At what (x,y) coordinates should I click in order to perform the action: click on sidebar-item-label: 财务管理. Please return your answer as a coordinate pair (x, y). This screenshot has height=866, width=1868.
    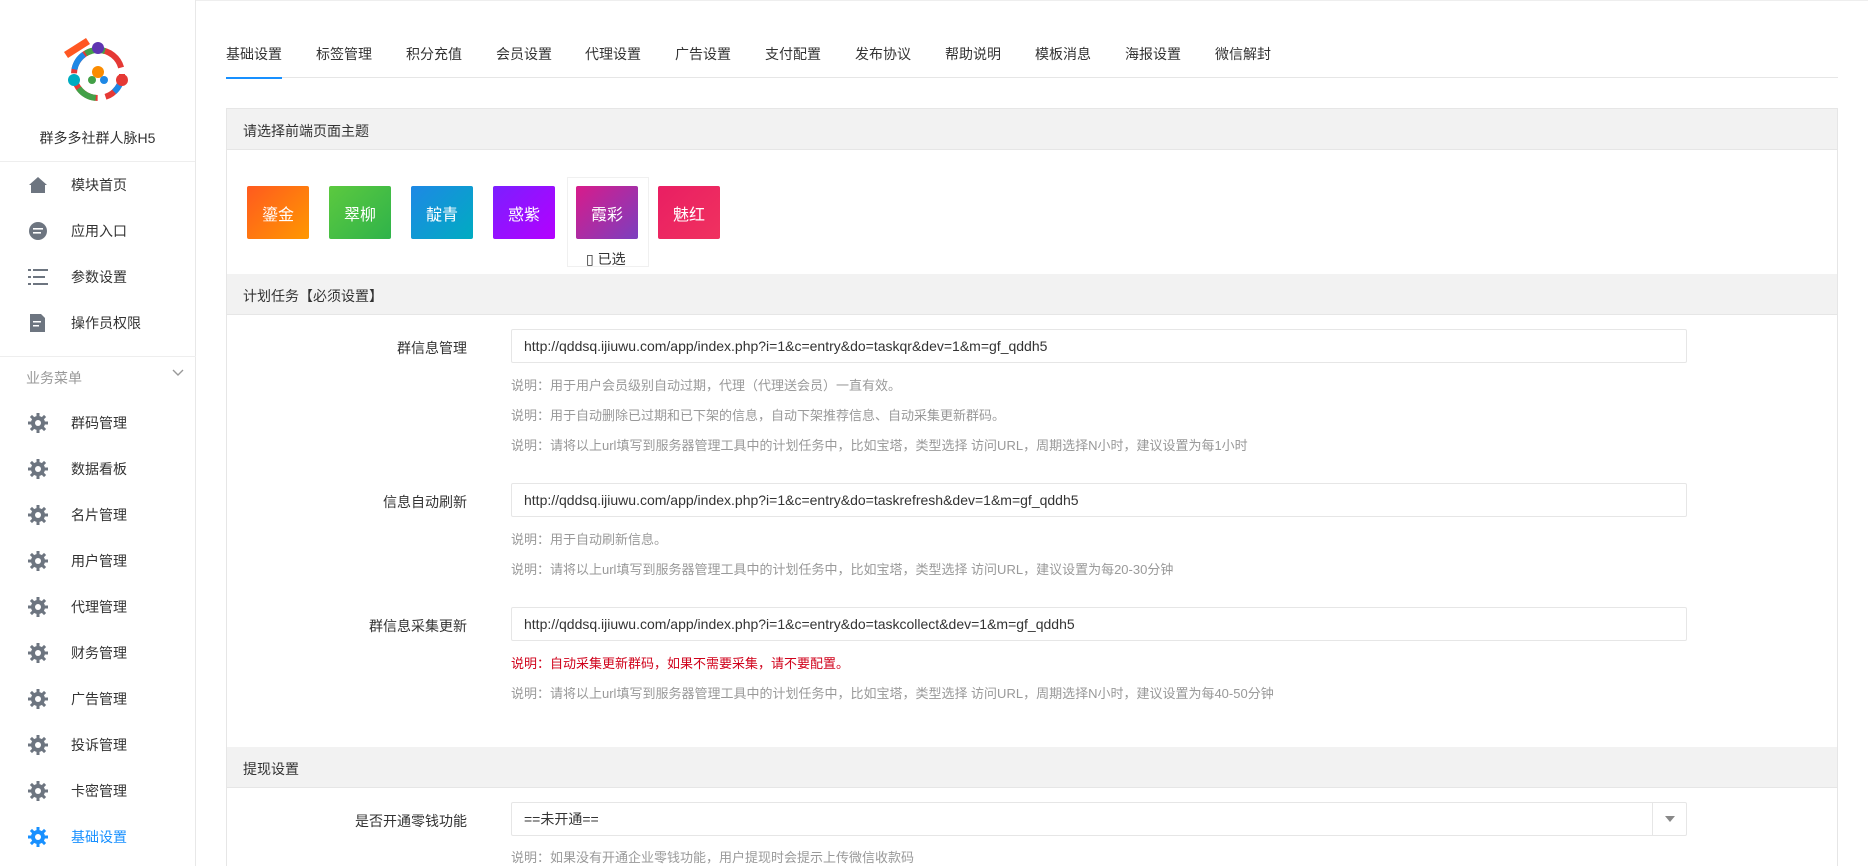
    Looking at the image, I should click on (99, 653).